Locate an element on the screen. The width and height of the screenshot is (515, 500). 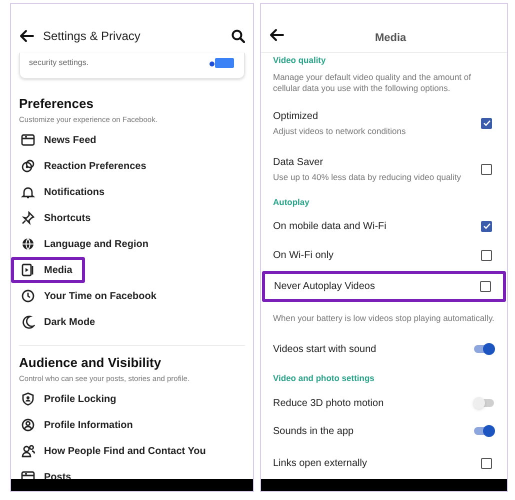
privacy-checkup-card: security settings. is located at coordinates (132, 66).